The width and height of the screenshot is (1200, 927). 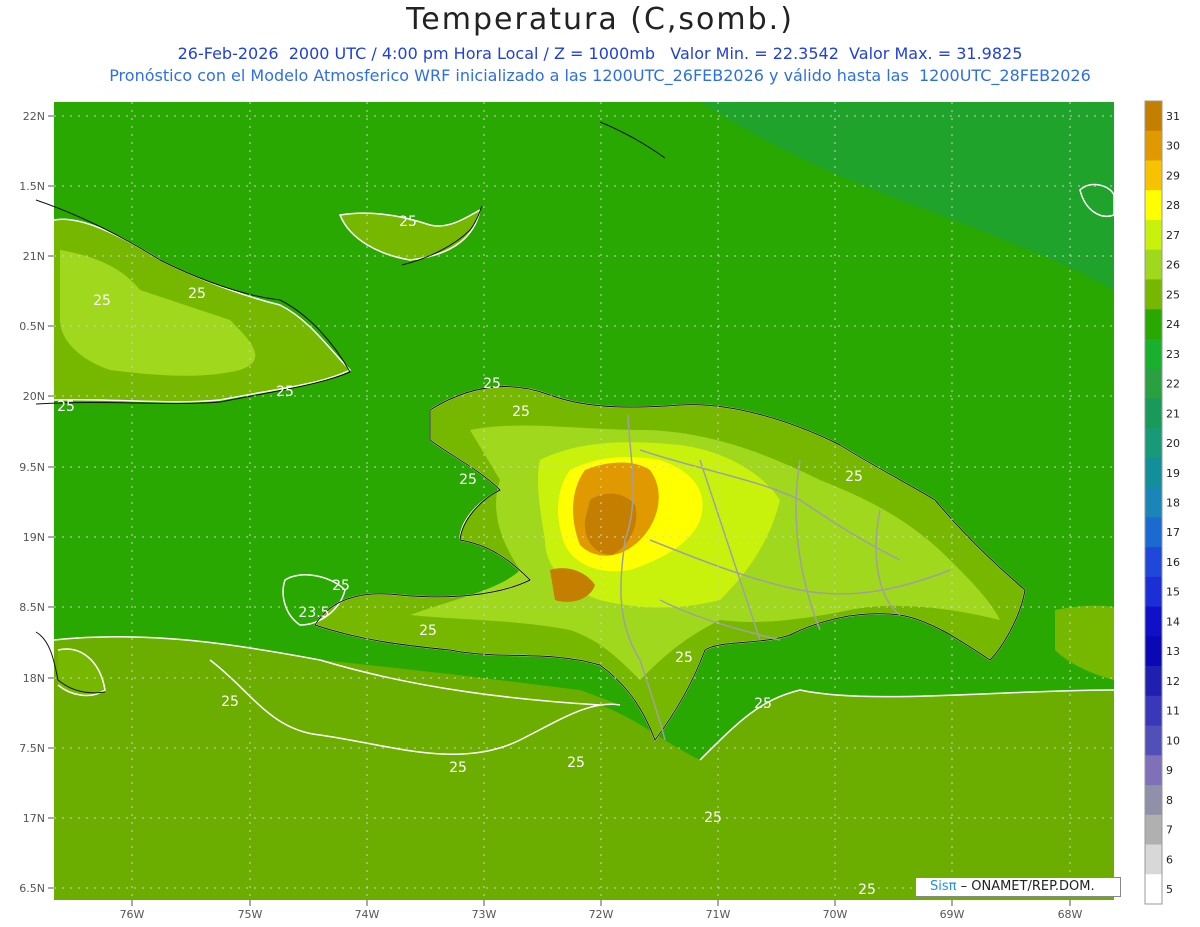 I want to click on colorbar-label: 13, so click(x=1173, y=651).